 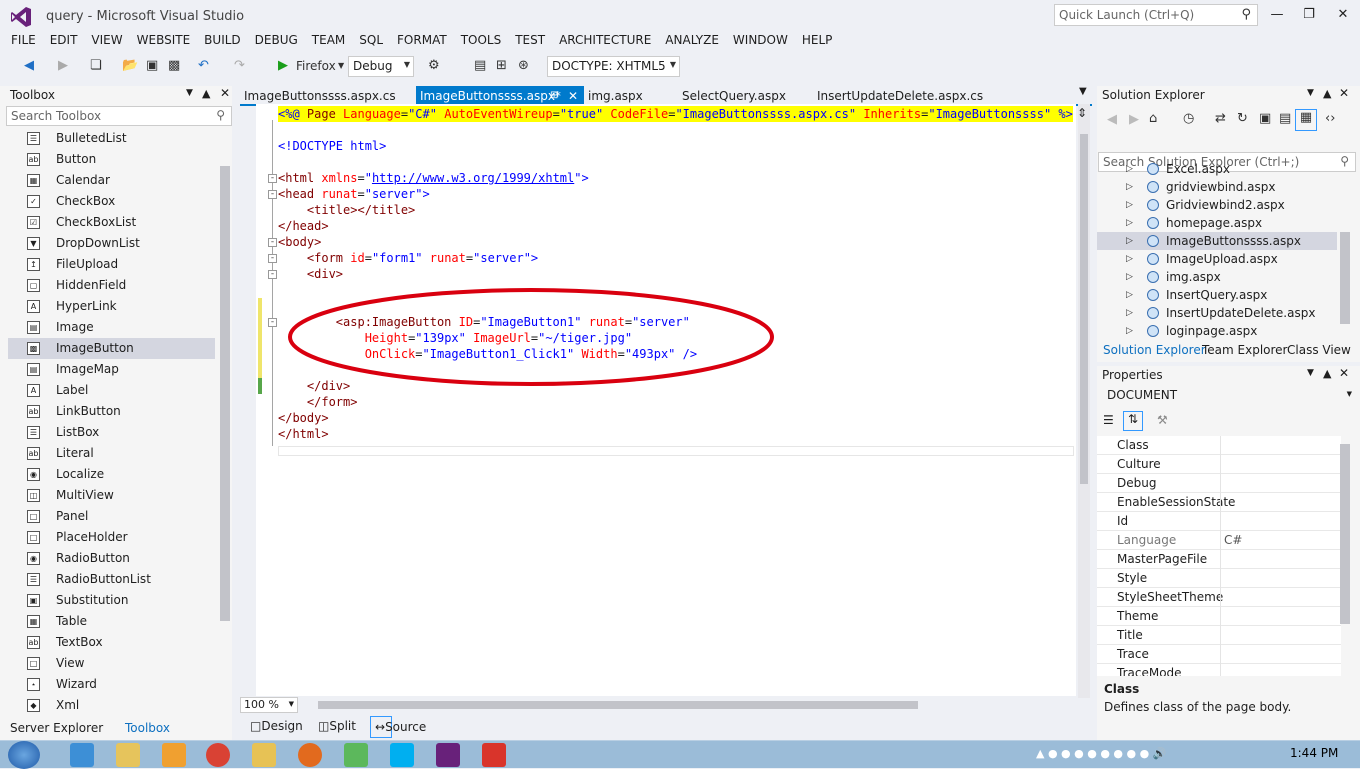 I want to click on back-icon: ◀, so click(x=29, y=66).